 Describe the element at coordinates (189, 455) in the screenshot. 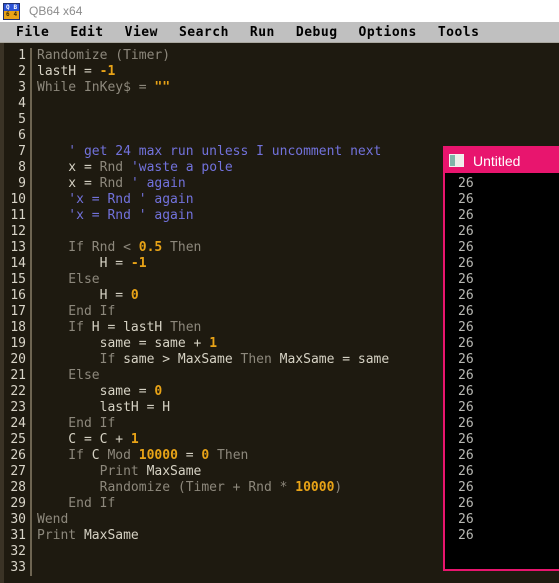

I see `code-token-id: =` at that location.